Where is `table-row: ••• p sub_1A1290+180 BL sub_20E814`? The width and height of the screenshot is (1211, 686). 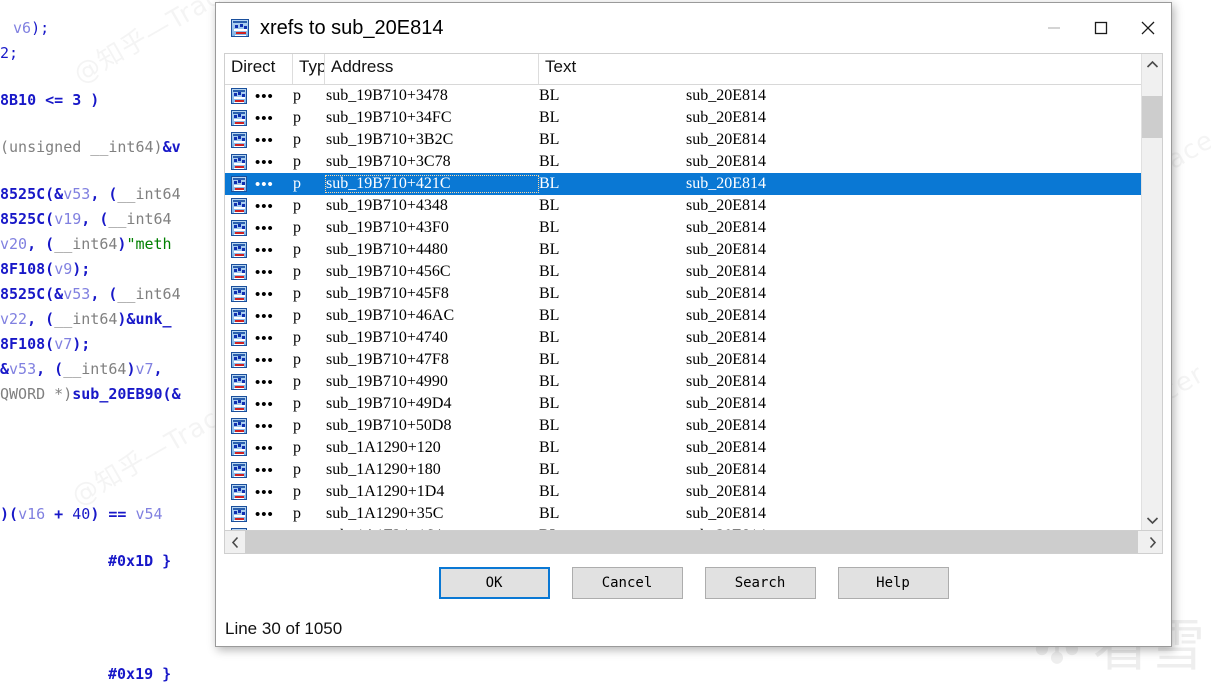 table-row: ••• p sub_1A1290+180 BL sub_20E814 is located at coordinates (683, 470).